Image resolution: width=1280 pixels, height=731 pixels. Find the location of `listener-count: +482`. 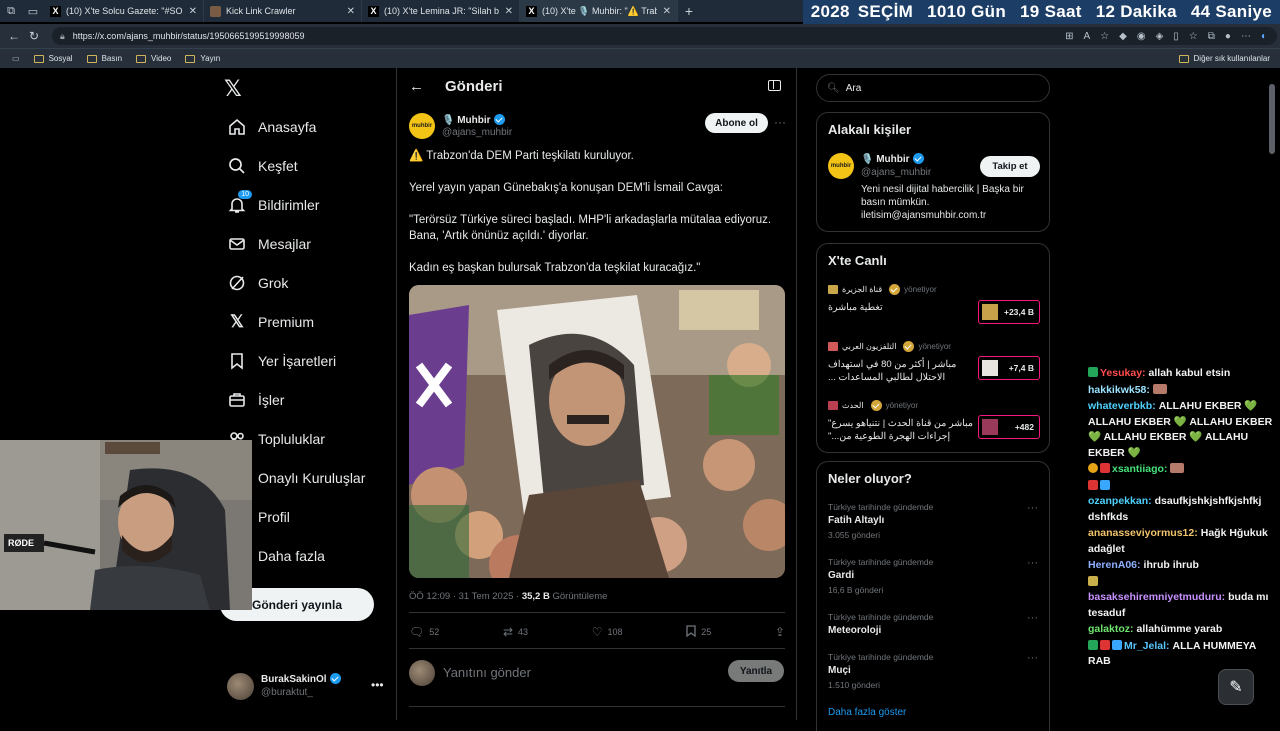

listener-count: +482 is located at coordinates (1024, 427).